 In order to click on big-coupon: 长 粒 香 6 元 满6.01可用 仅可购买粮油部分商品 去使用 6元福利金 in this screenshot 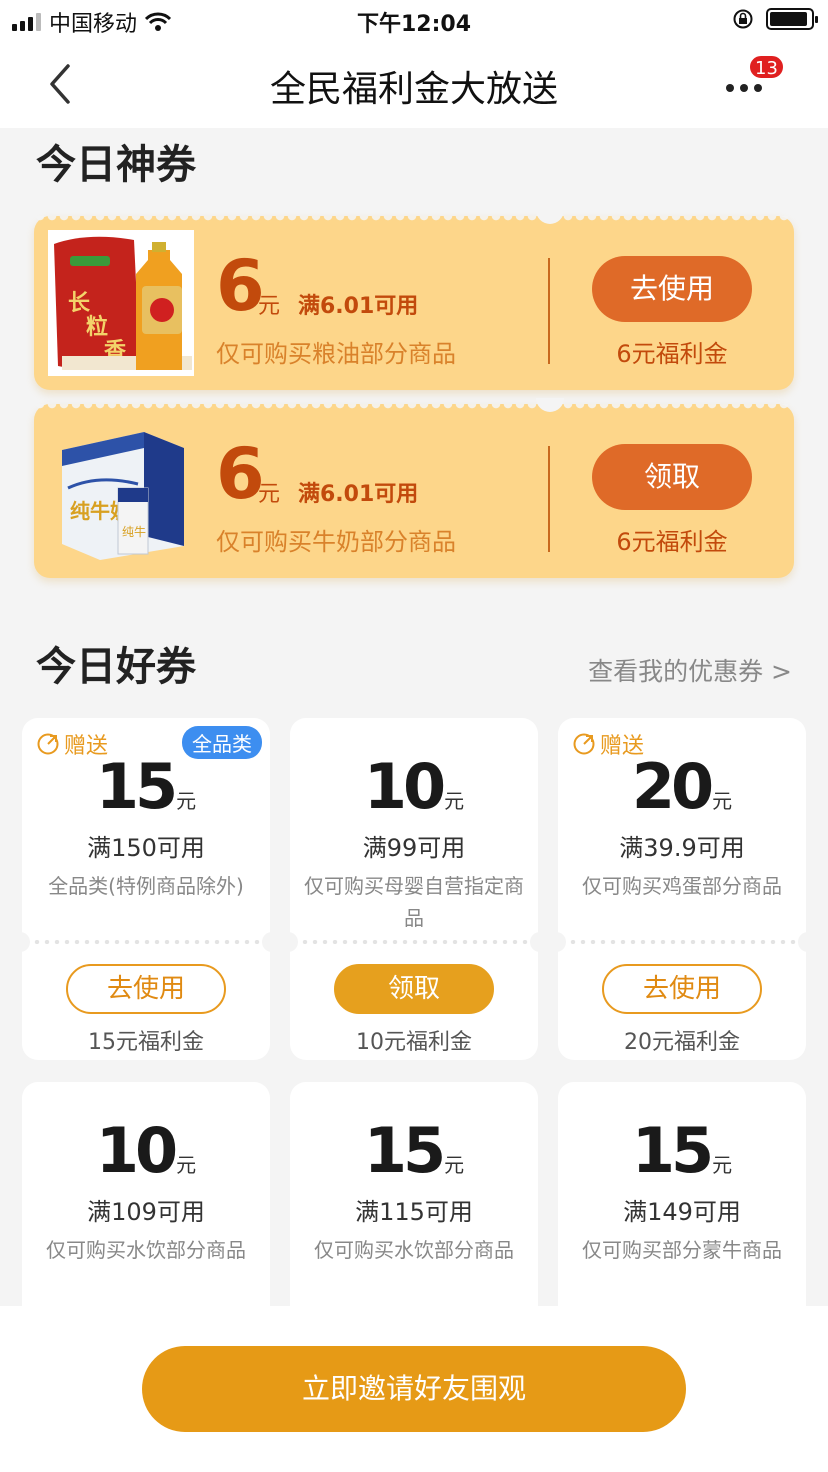, I will do `click(414, 300)`.